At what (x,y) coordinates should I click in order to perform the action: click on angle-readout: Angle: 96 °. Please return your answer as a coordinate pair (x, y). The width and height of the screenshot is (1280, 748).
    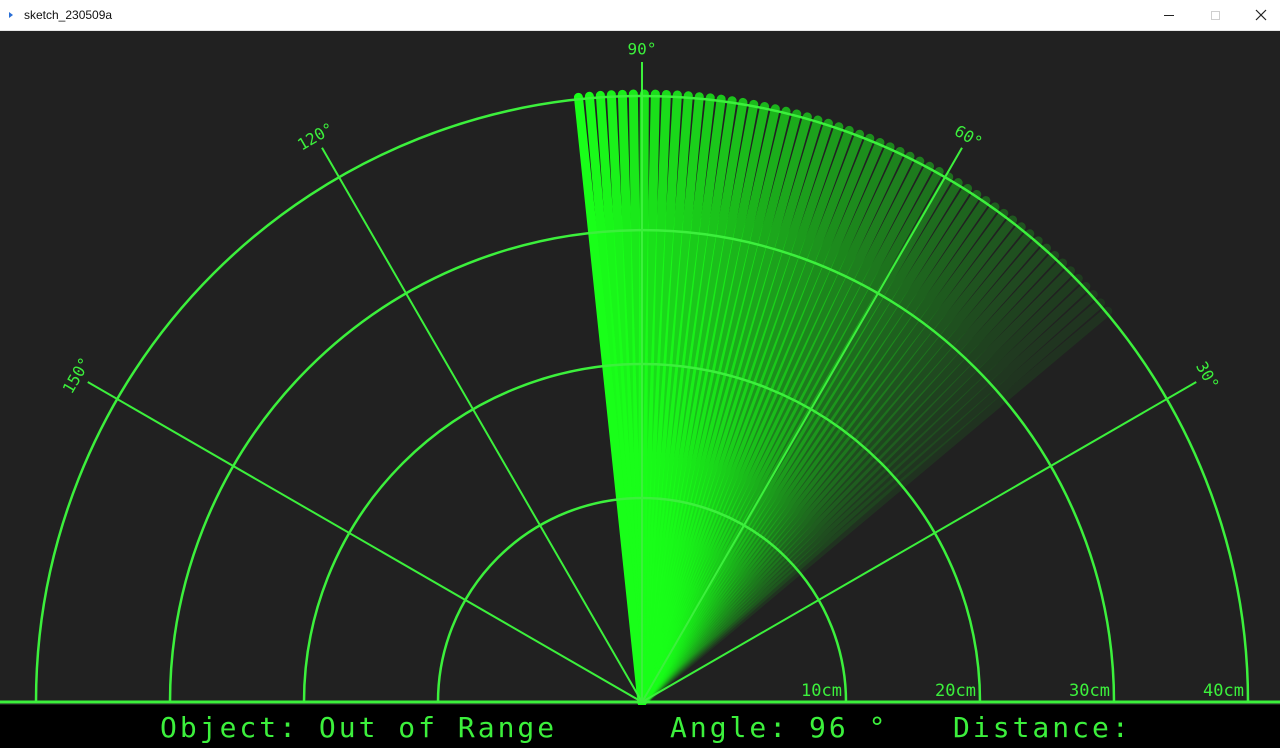
    Looking at the image, I should click on (779, 727).